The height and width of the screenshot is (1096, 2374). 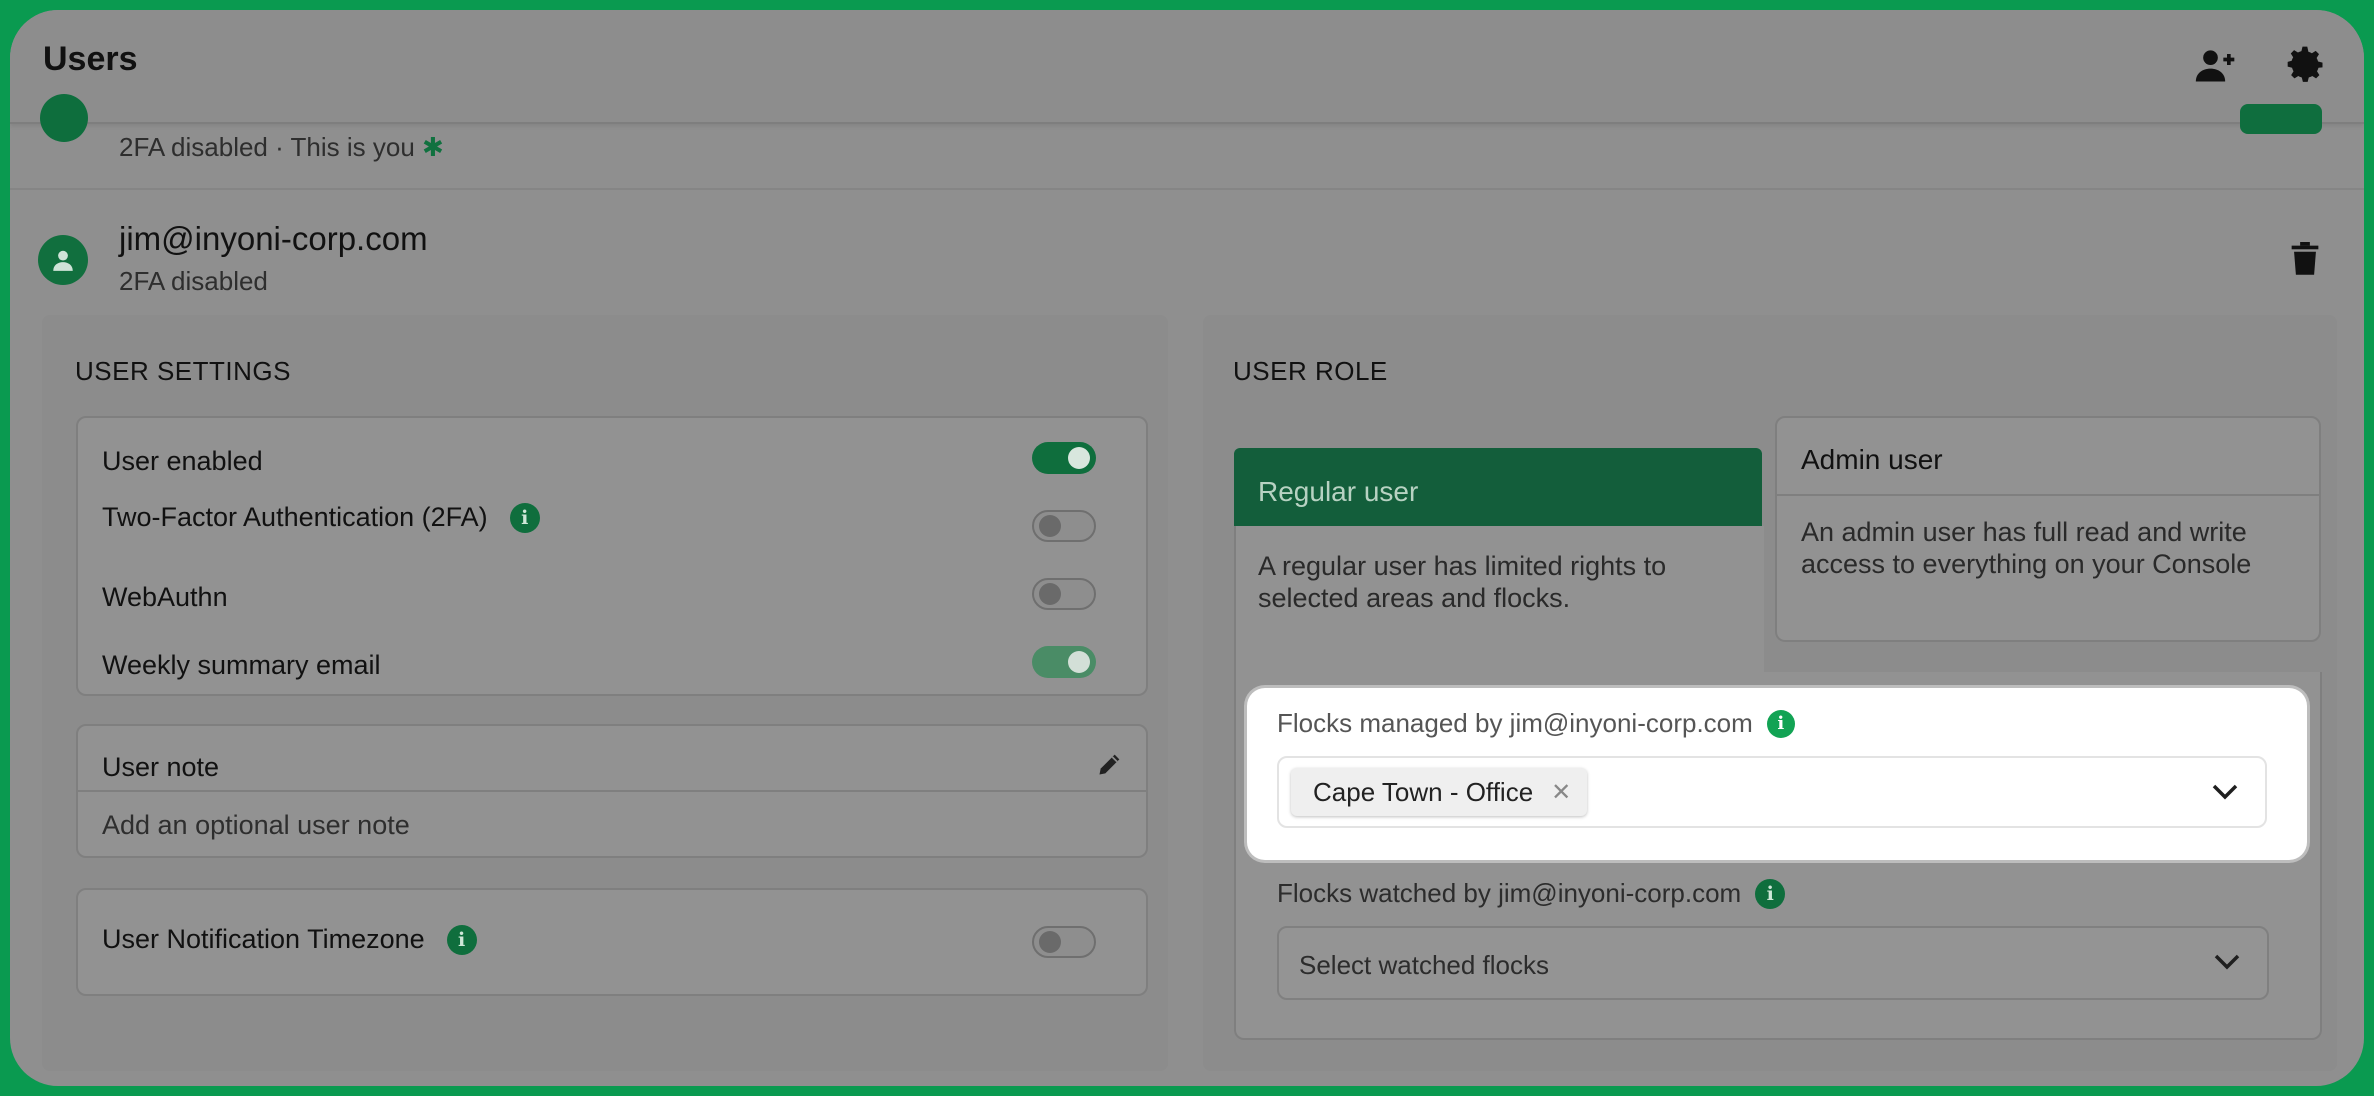 I want to click on flocks-watched-placeholder: Select watched flocks, so click(x=1424, y=965).